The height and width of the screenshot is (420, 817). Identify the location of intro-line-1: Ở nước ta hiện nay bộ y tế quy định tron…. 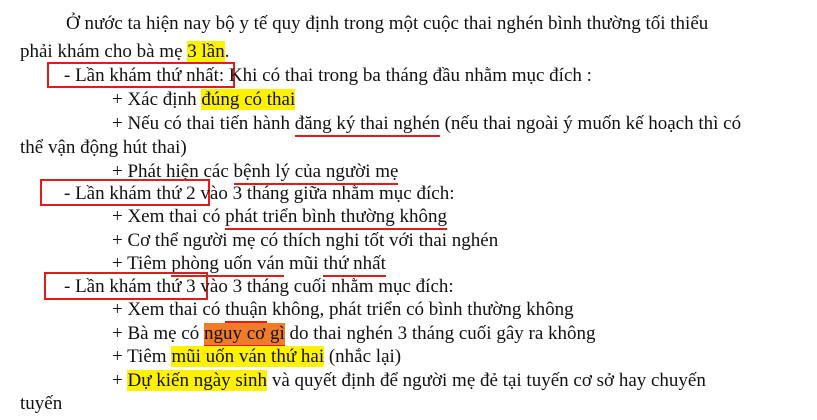
(387, 24).